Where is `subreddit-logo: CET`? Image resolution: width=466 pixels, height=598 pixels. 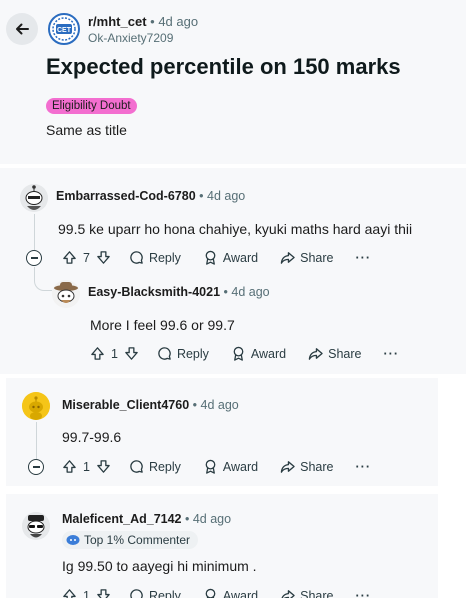 subreddit-logo: CET is located at coordinates (64, 29).